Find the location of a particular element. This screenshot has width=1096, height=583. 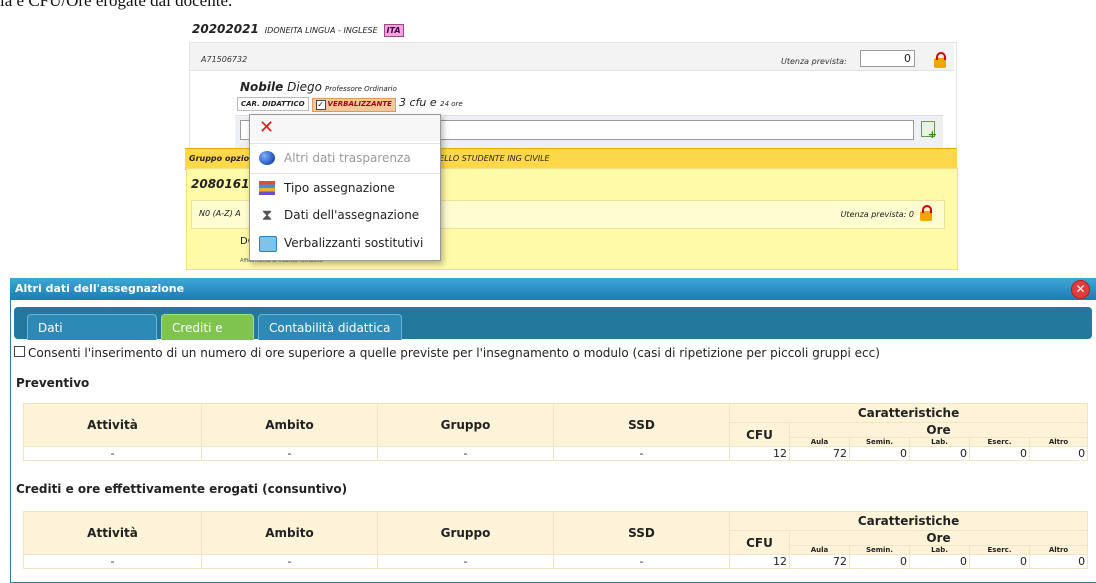

utenza-input: 0 is located at coordinates (887, 58).